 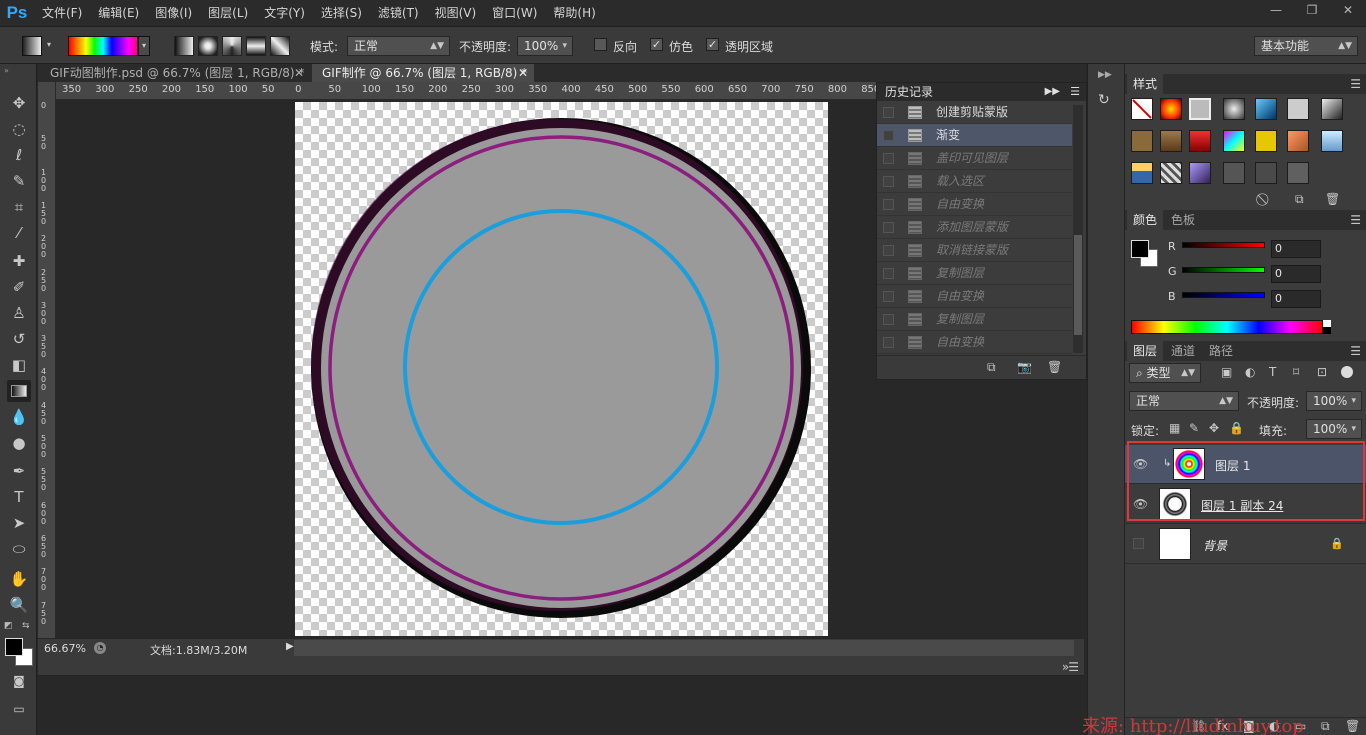 I want to click on black-white-ramp, so click(x=1327, y=327).